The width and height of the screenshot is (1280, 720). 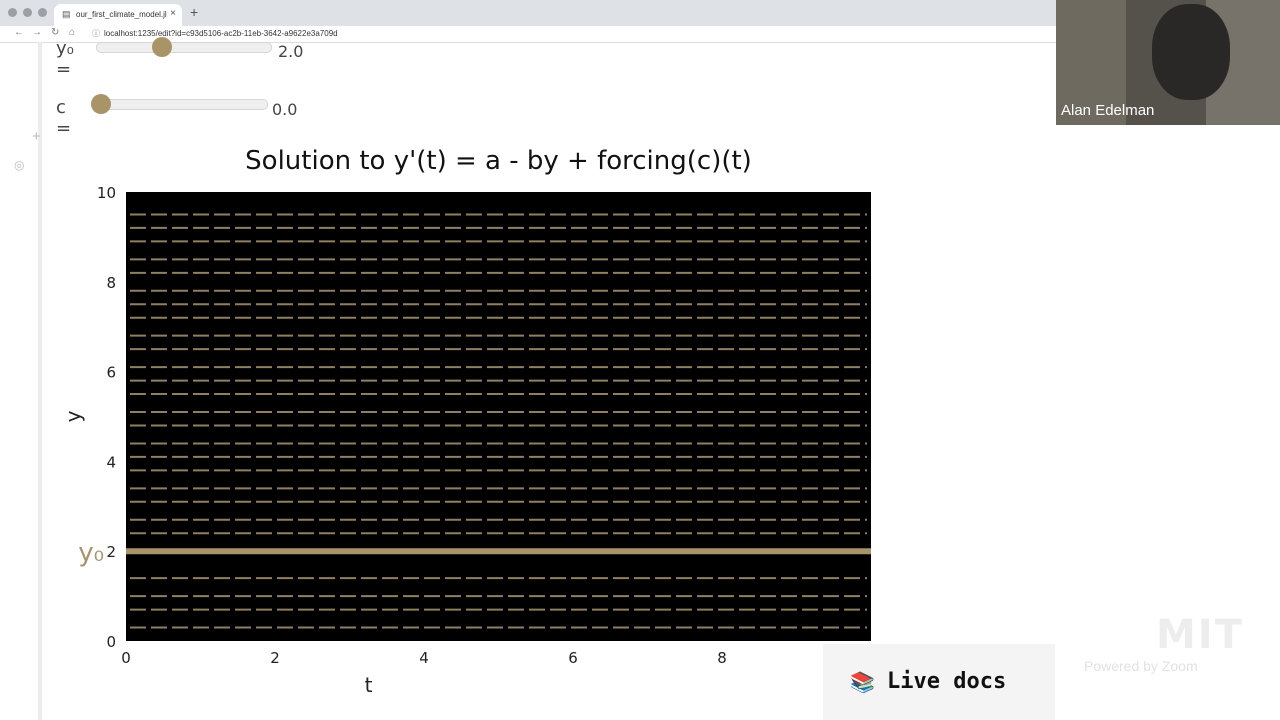 What do you see at coordinates (73, 416) in the screenshot?
I see `y-axis-label: y` at bounding box center [73, 416].